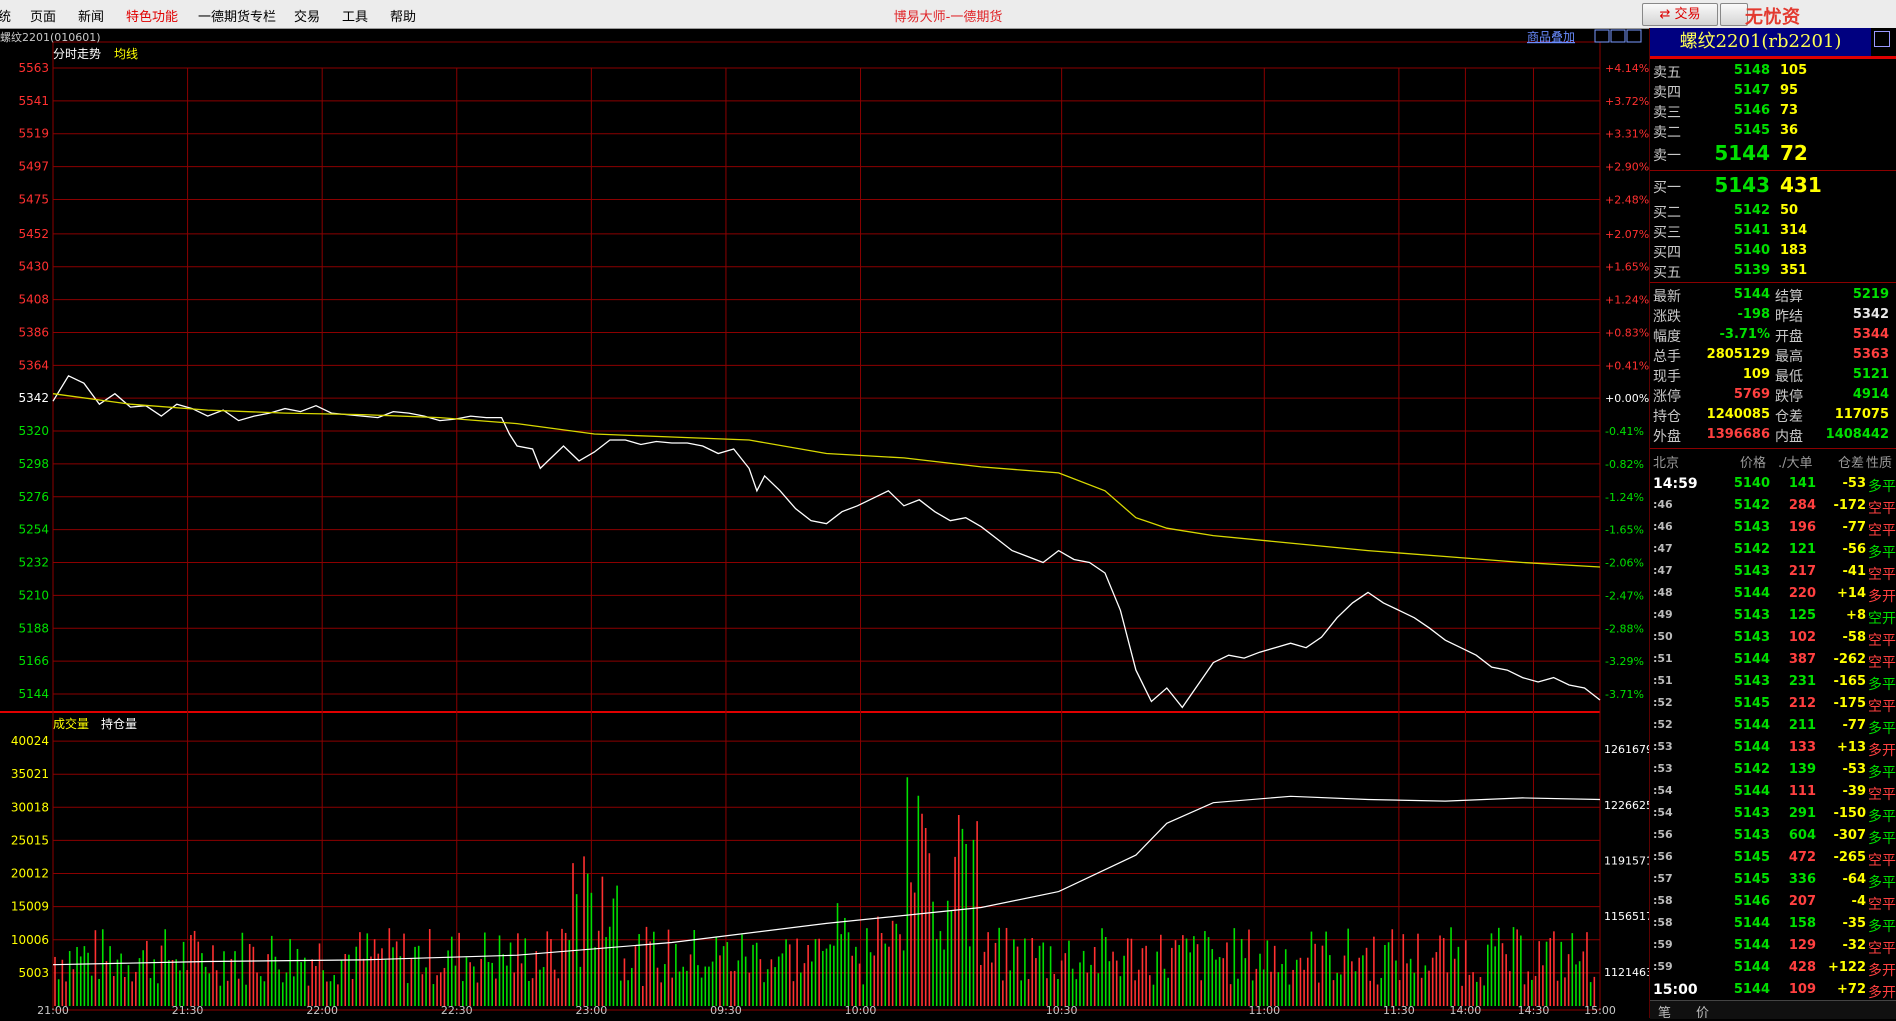  Describe the element at coordinates (1618, 36) in the screenshot. I see `restore-icon` at that location.